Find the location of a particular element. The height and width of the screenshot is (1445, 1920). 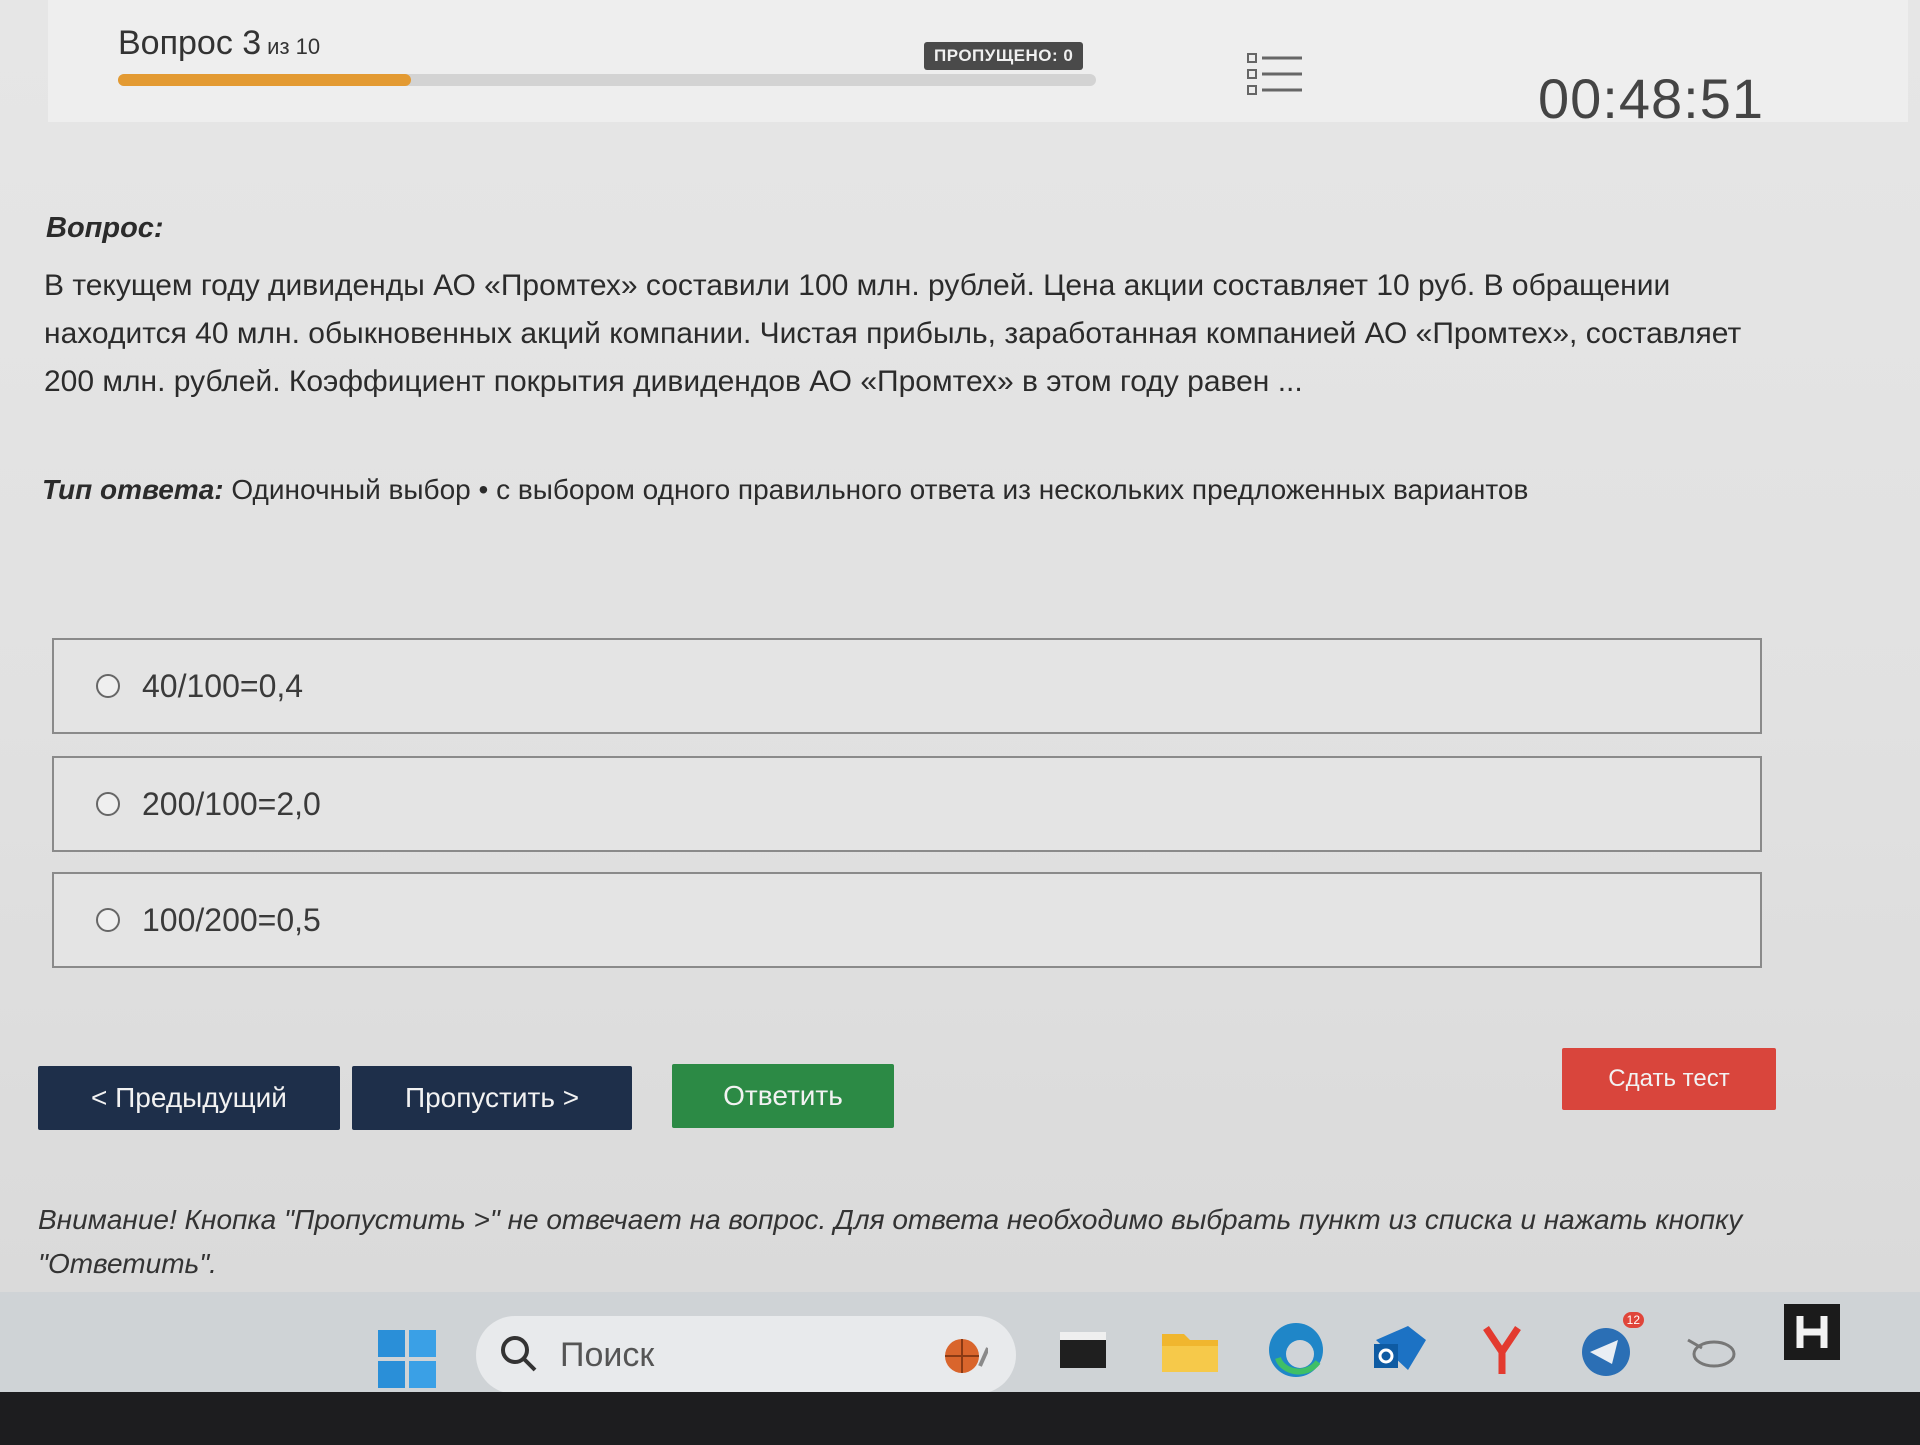

basketball-icon is located at coordinates (967, 1358).